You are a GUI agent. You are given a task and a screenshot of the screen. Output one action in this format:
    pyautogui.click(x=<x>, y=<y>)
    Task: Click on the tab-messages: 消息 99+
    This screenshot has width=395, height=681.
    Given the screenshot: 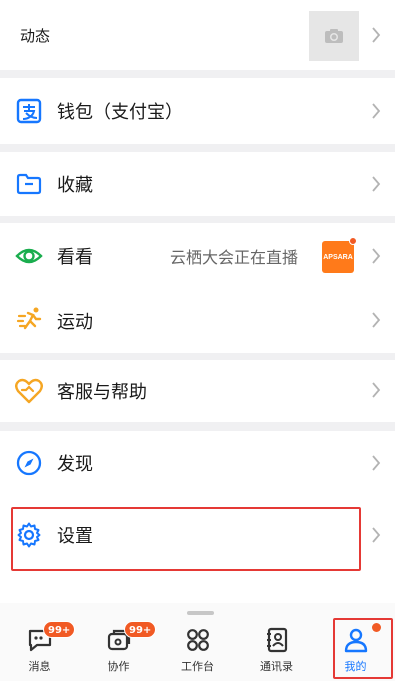 What is the action you would take?
    pyautogui.click(x=39, y=642)
    